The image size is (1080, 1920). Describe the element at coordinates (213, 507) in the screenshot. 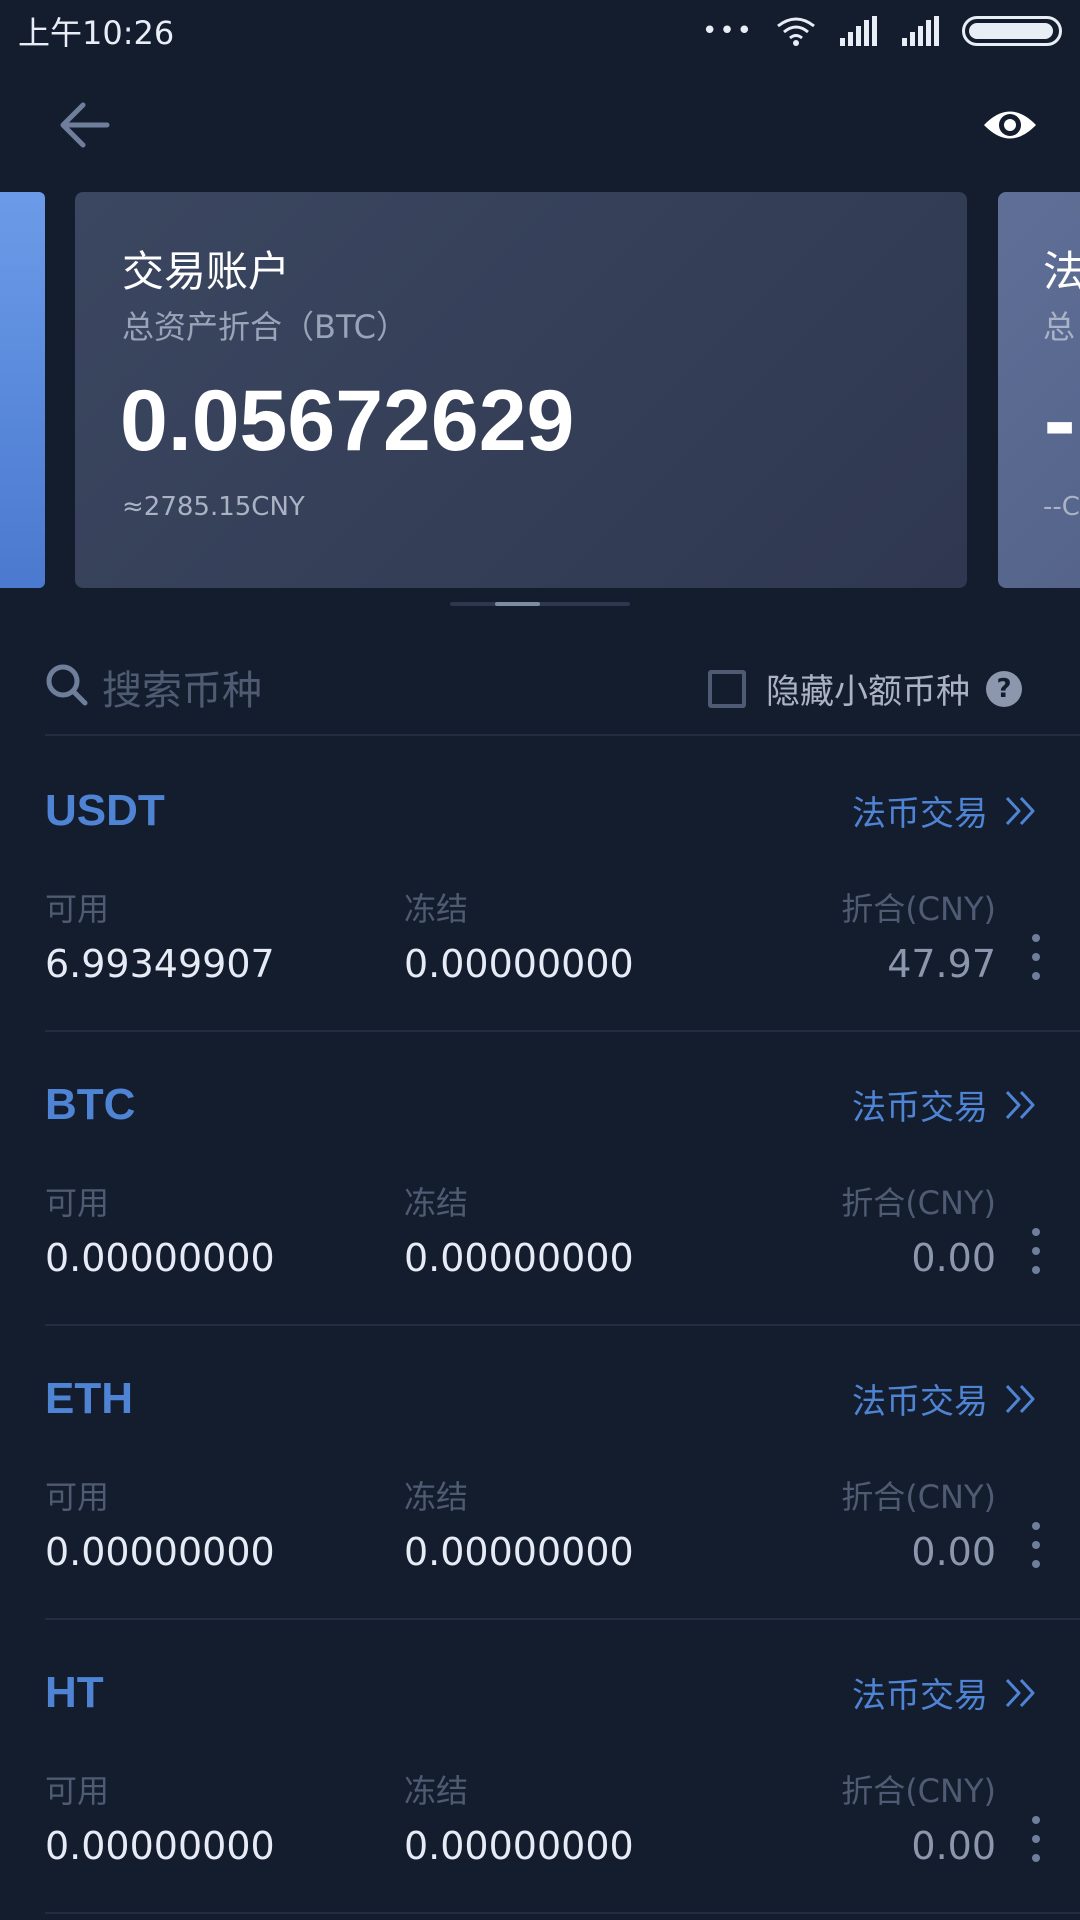

I see `card-approx-cny: ≈2785.15CNY` at that location.